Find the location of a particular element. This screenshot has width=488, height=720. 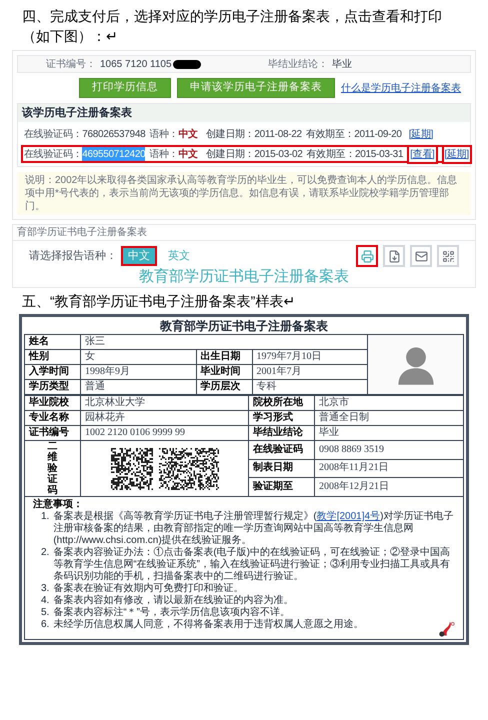

download-icon is located at coordinates (394, 256).